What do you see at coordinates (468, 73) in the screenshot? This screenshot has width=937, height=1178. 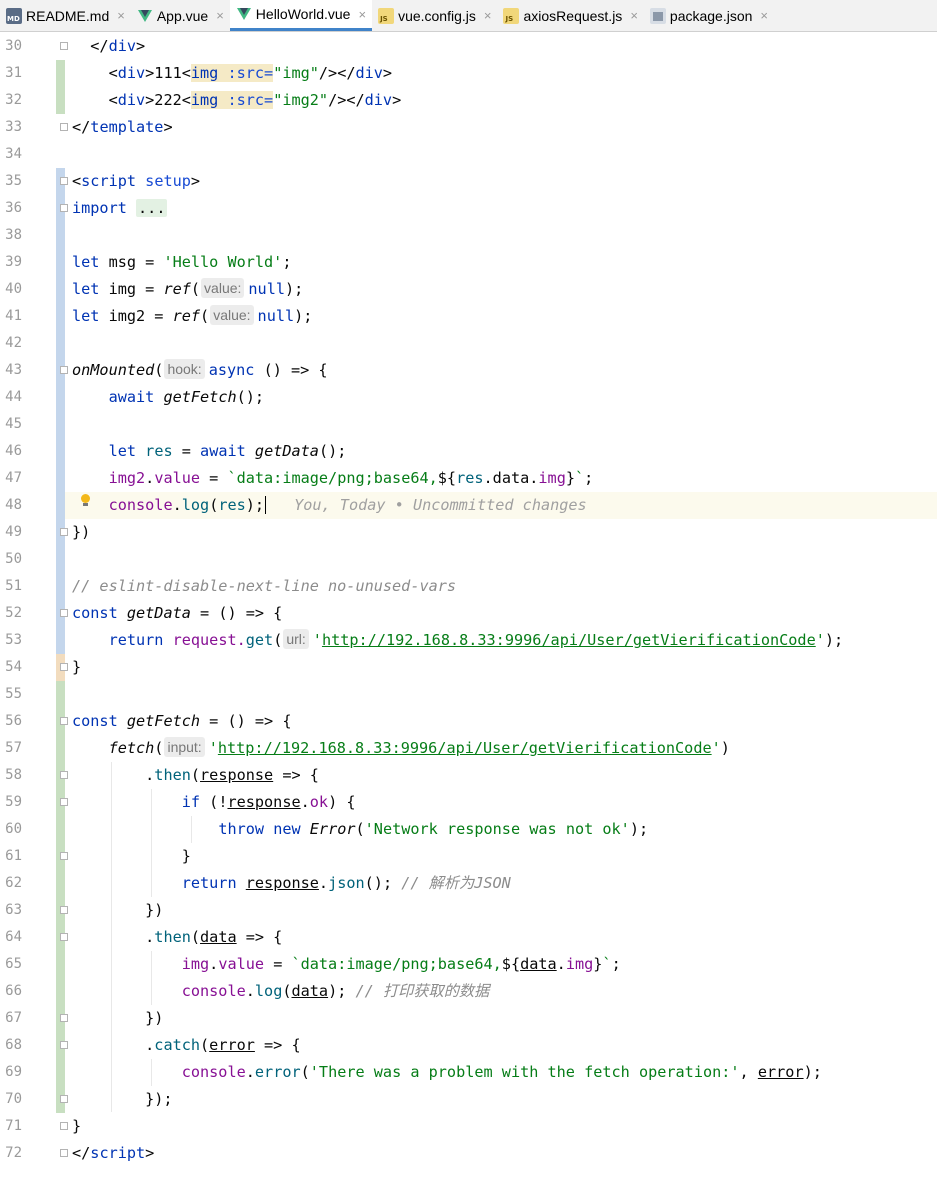 I see `code-line: 31 <div>111<img :src="img"/></div>` at bounding box center [468, 73].